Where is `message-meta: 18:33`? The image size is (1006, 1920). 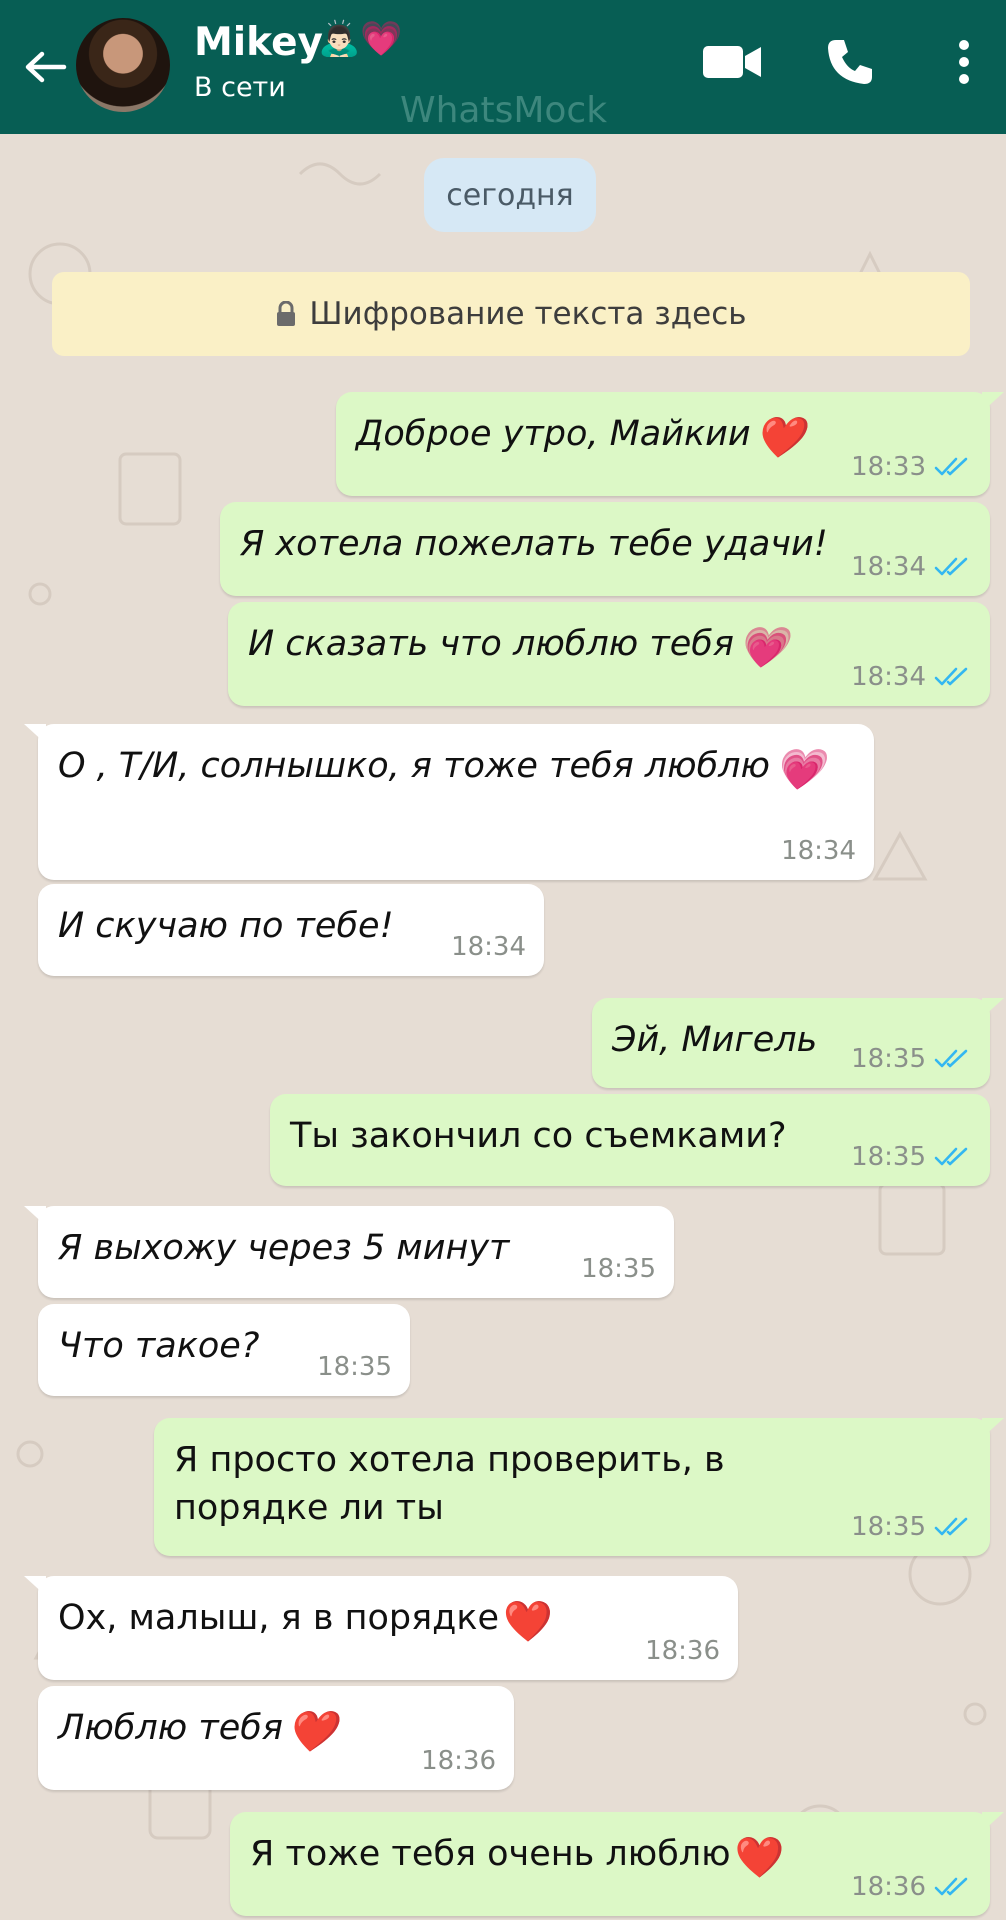
message-meta: 18:33 is located at coordinates (911, 467).